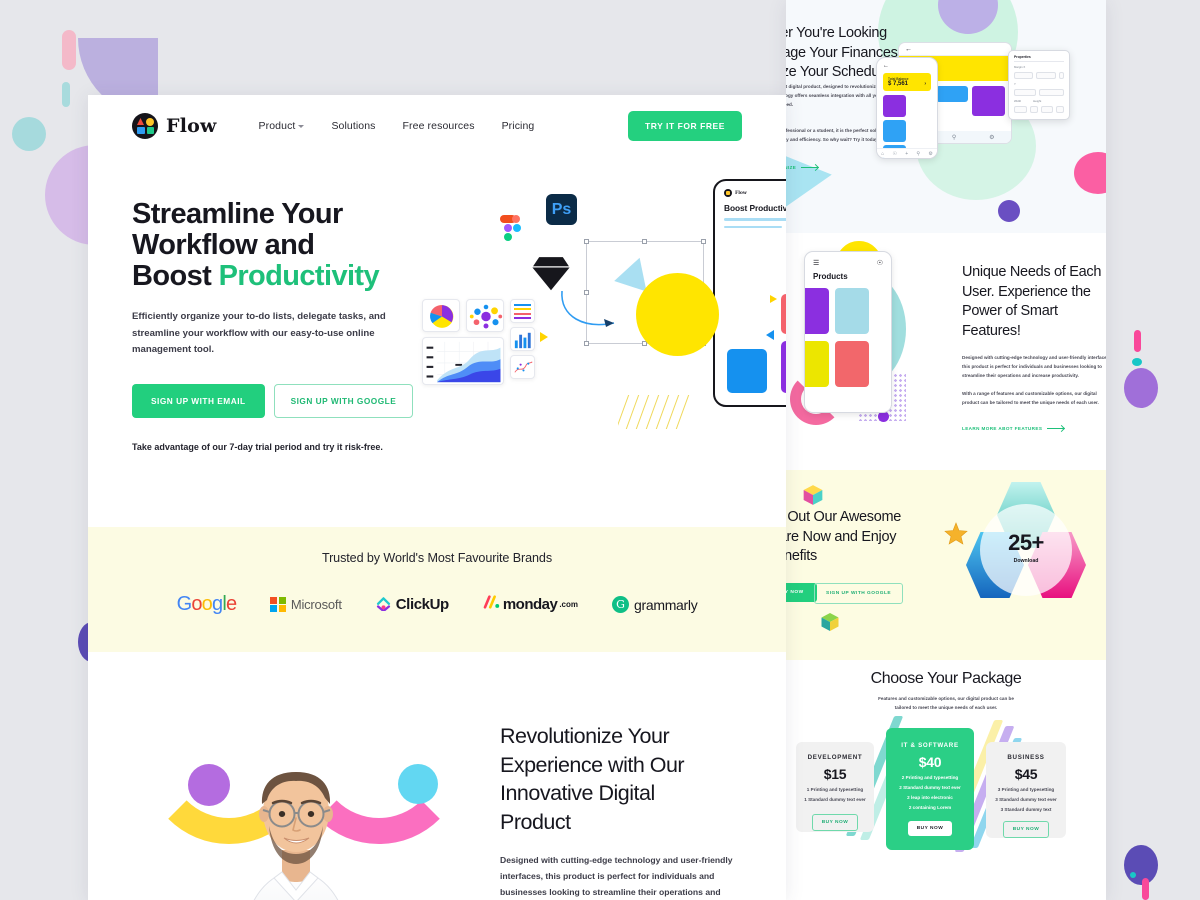 The width and height of the screenshot is (1200, 900). I want to click on download-badge-hexagon: 25+ Download, so click(1026, 562).